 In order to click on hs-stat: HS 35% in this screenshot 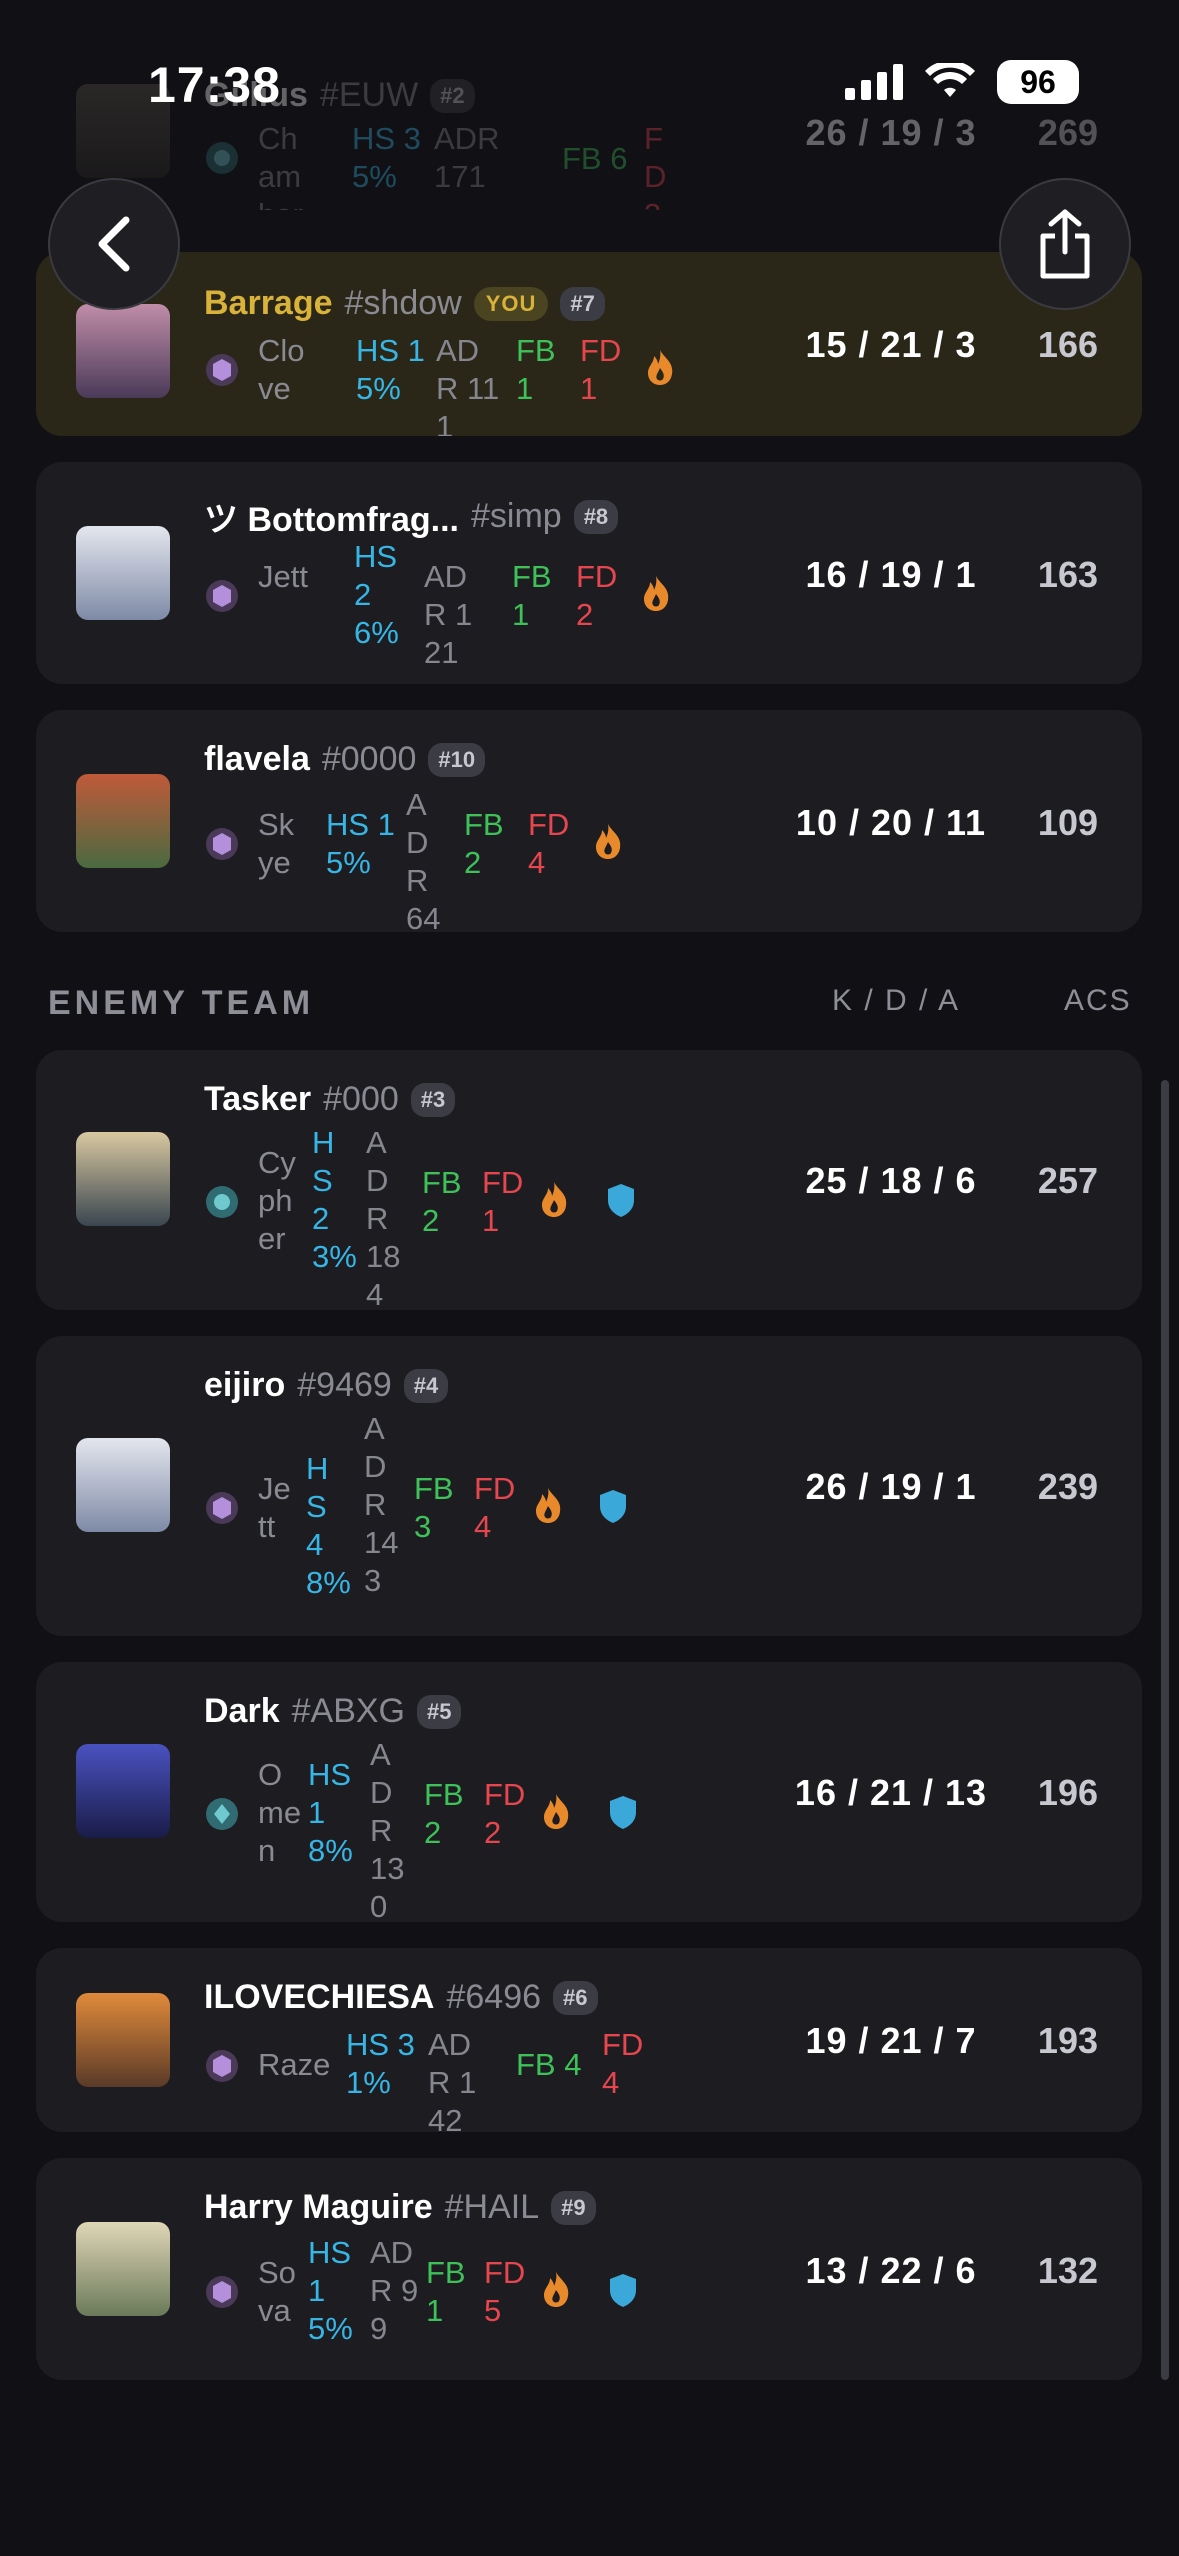, I will do `click(386, 157)`.